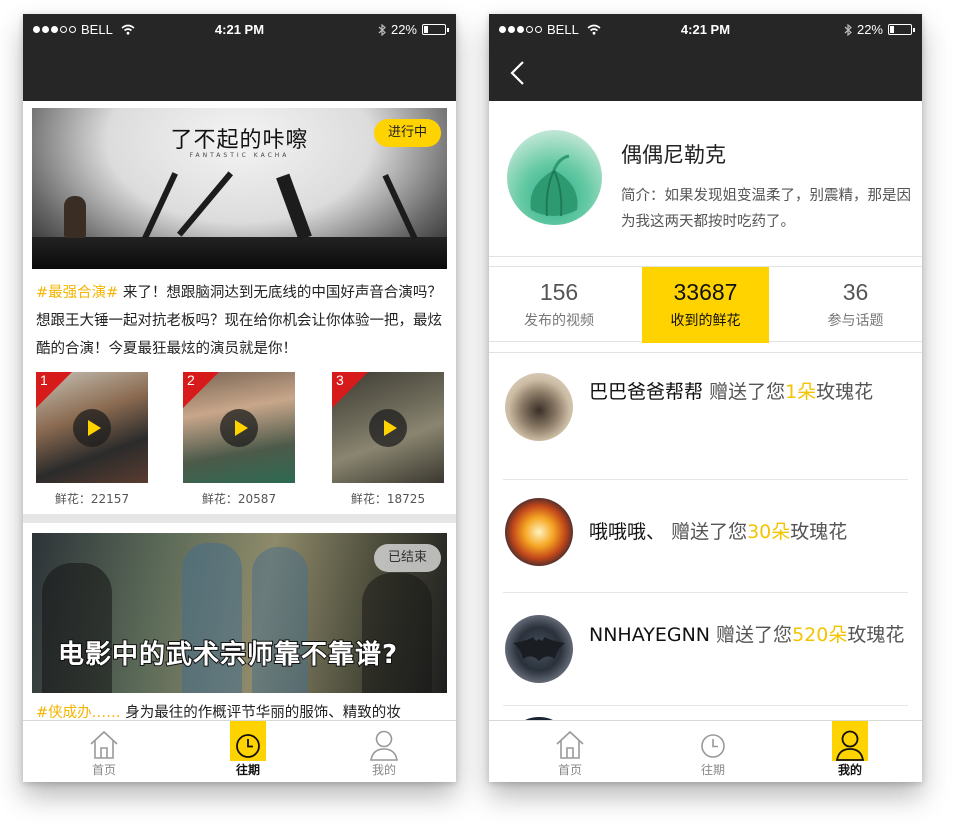 The width and height of the screenshot is (967, 836). I want to click on gift-message: 哦哦哦、 赠送了您30朵玫瑰花, so click(749, 532).